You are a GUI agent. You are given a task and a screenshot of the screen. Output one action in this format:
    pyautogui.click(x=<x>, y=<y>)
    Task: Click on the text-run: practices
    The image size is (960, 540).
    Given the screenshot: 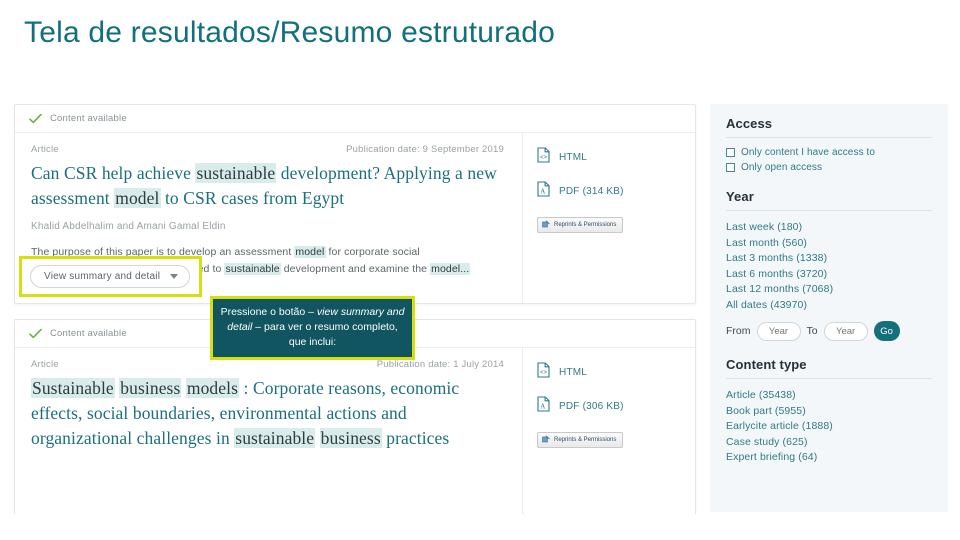 What is the action you would take?
    pyautogui.click(x=415, y=438)
    